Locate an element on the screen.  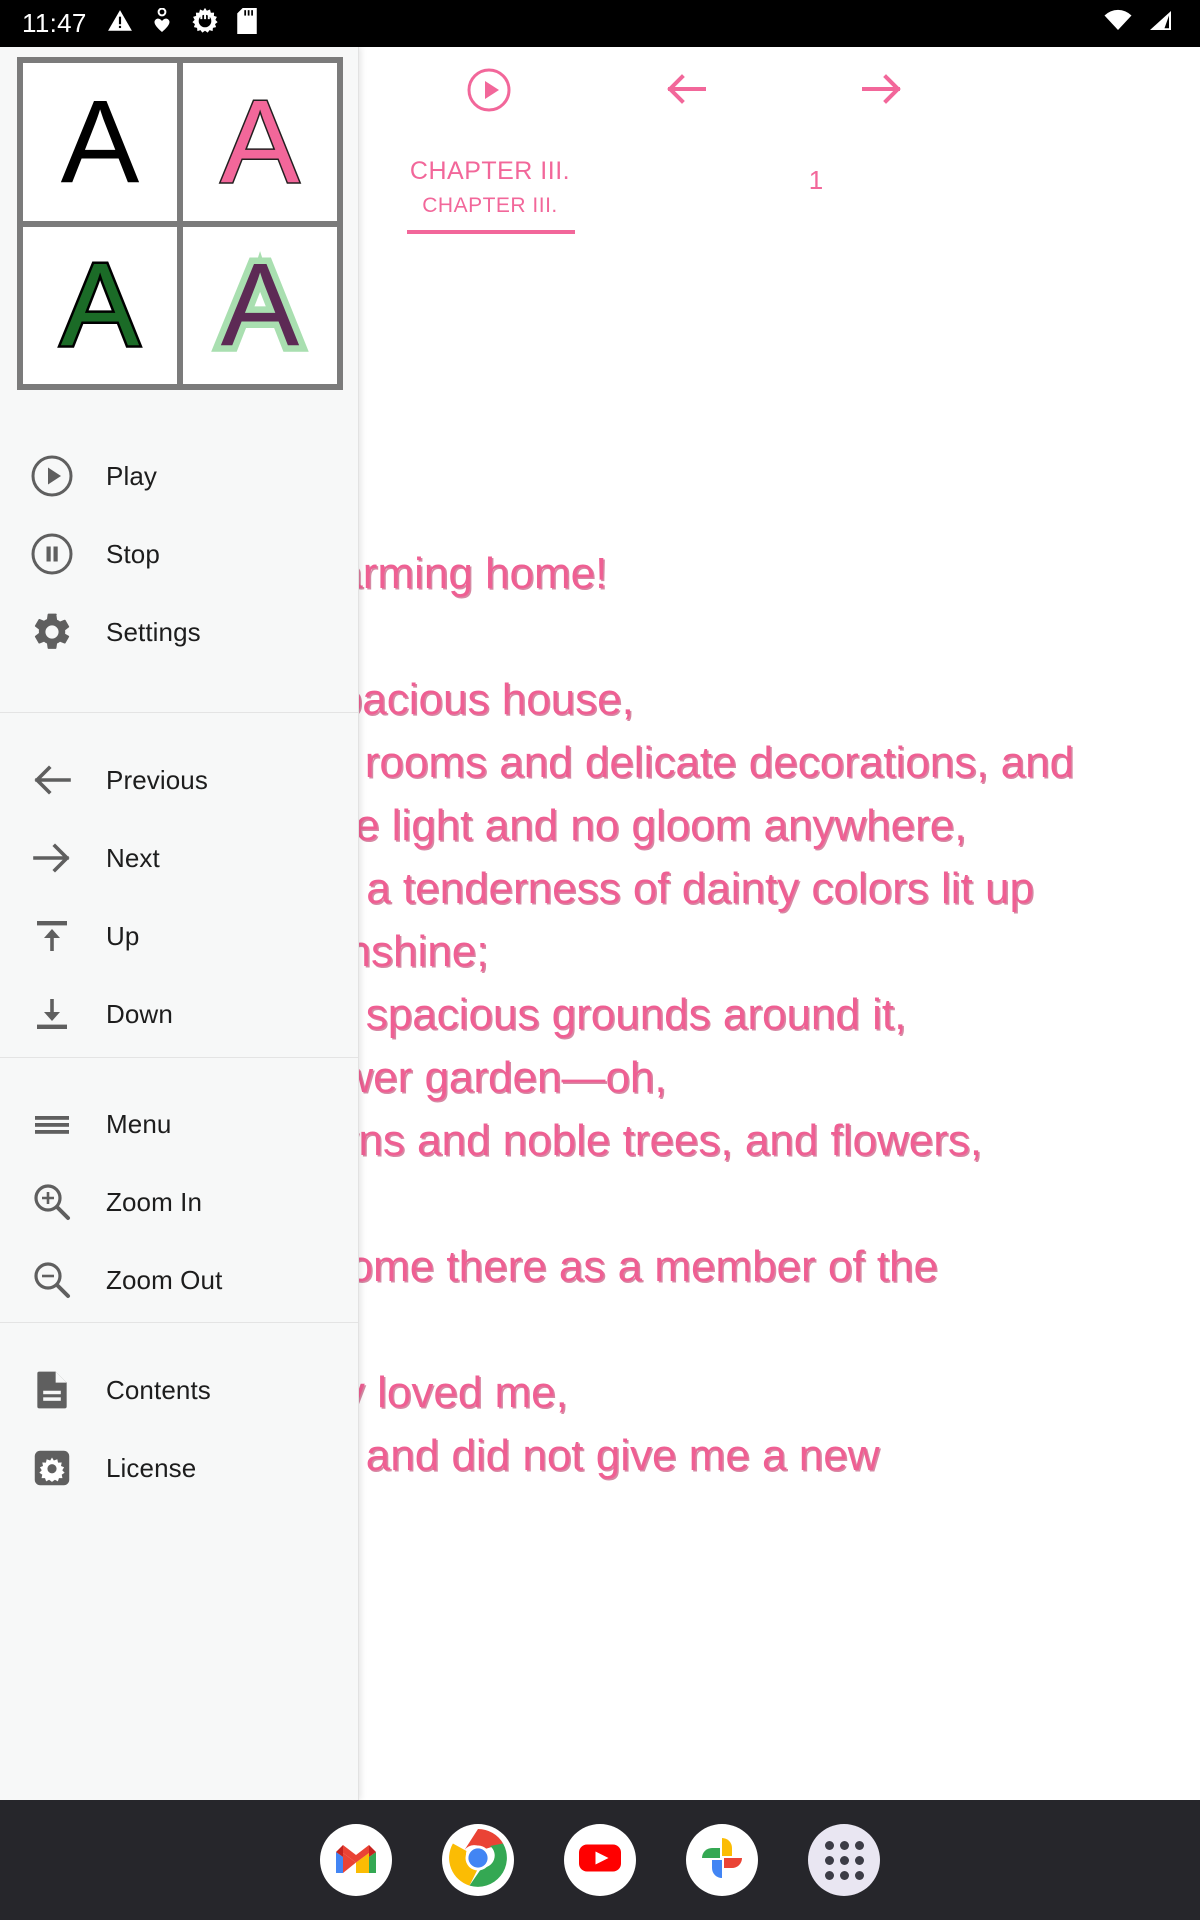
drawer-item-stop: Stop is located at coordinates (179, 554).